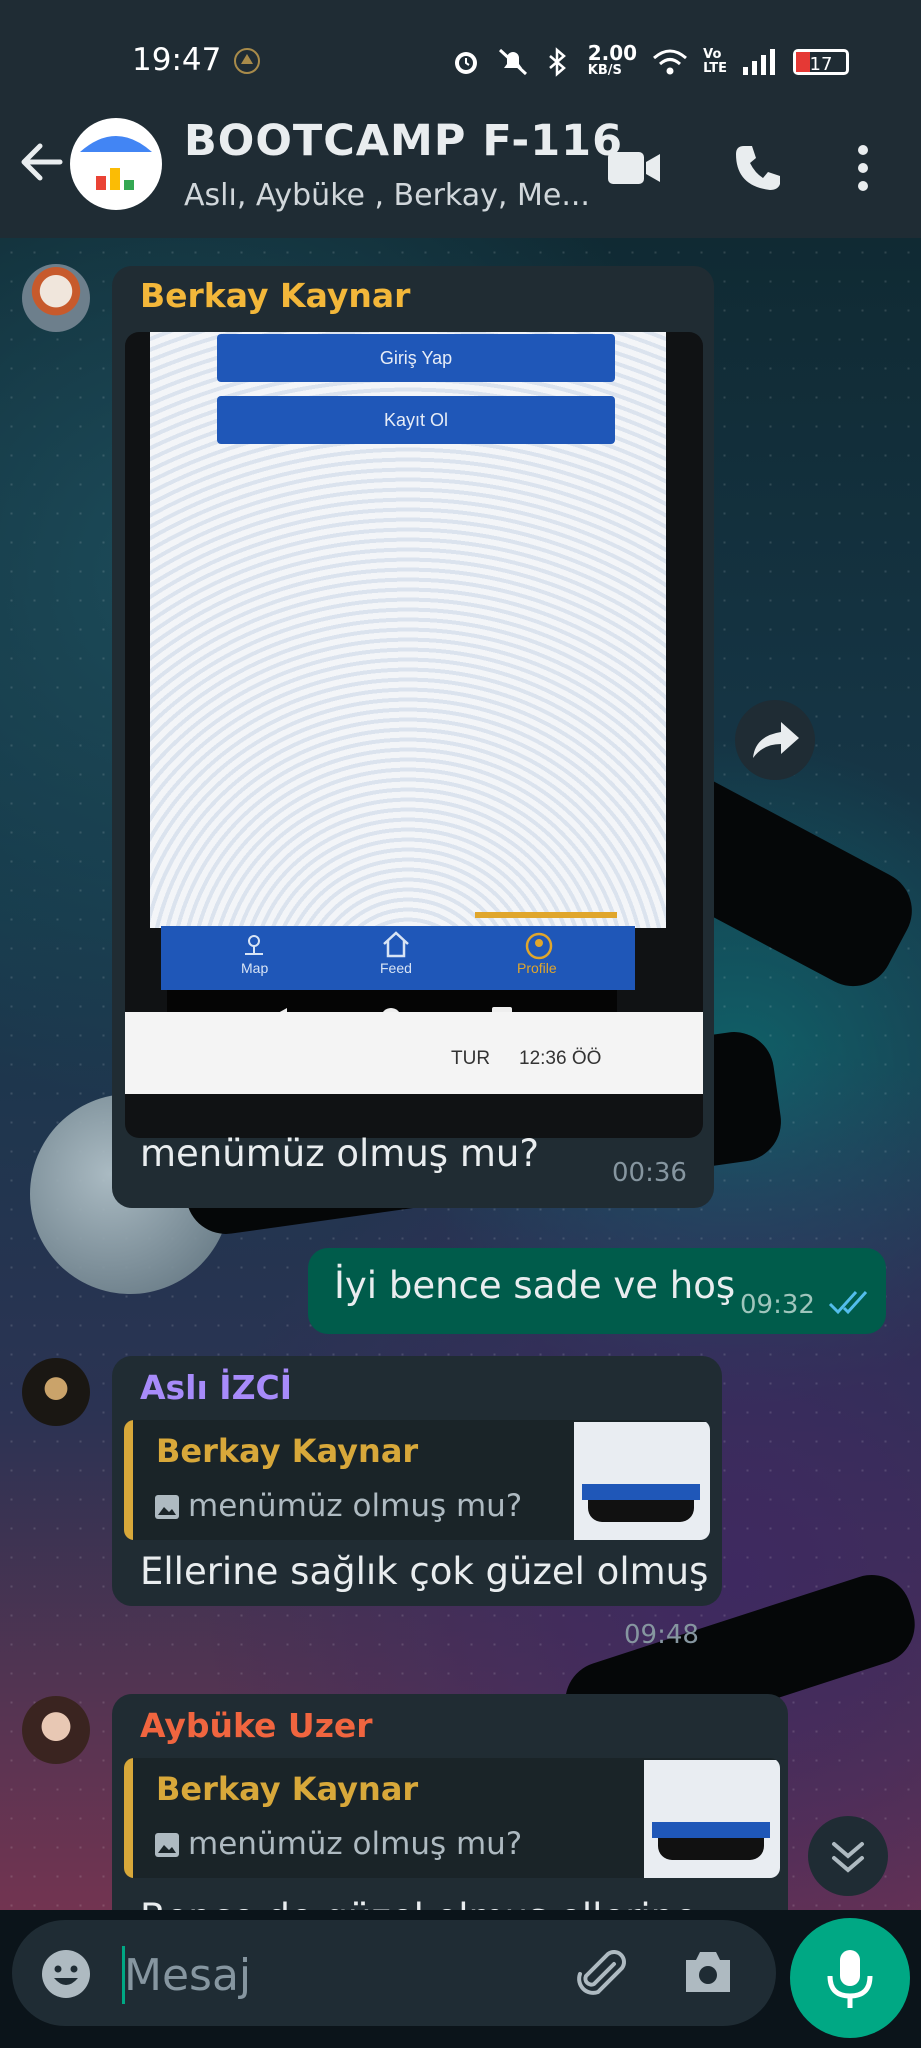 The height and width of the screenshot is (2048, 921). What do you see at coordinates (539, 946) in the screenshot?
I see `profile-icon` at bounding box center [539, 946].